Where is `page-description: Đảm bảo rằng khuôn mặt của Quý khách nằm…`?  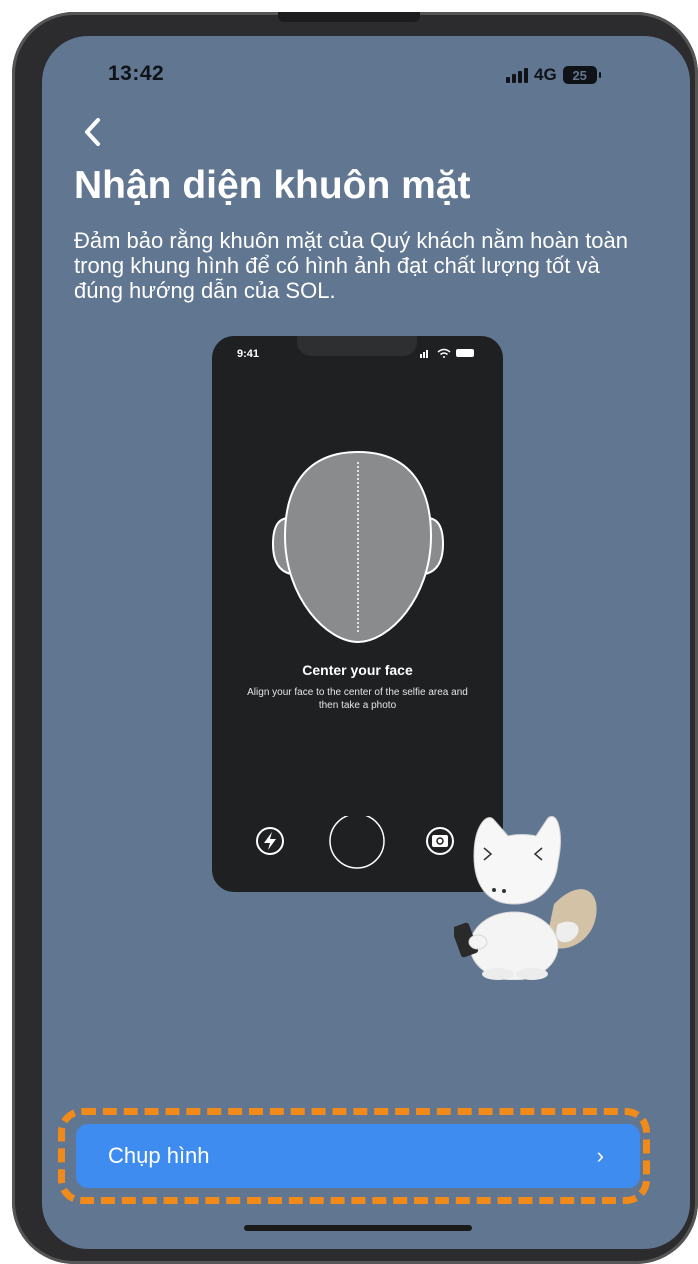 page-description: Đảm bảo rằng khuôn mặt của Quý khách nằm… is located at coordinates (351, 265).